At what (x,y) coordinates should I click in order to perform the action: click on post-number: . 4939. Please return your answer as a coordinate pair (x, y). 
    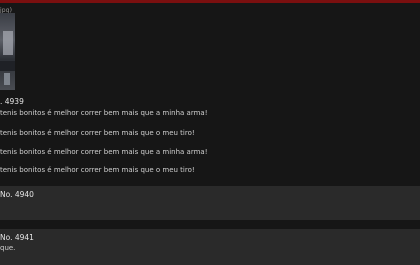
    Looking at the image, I should click on (12, 101).